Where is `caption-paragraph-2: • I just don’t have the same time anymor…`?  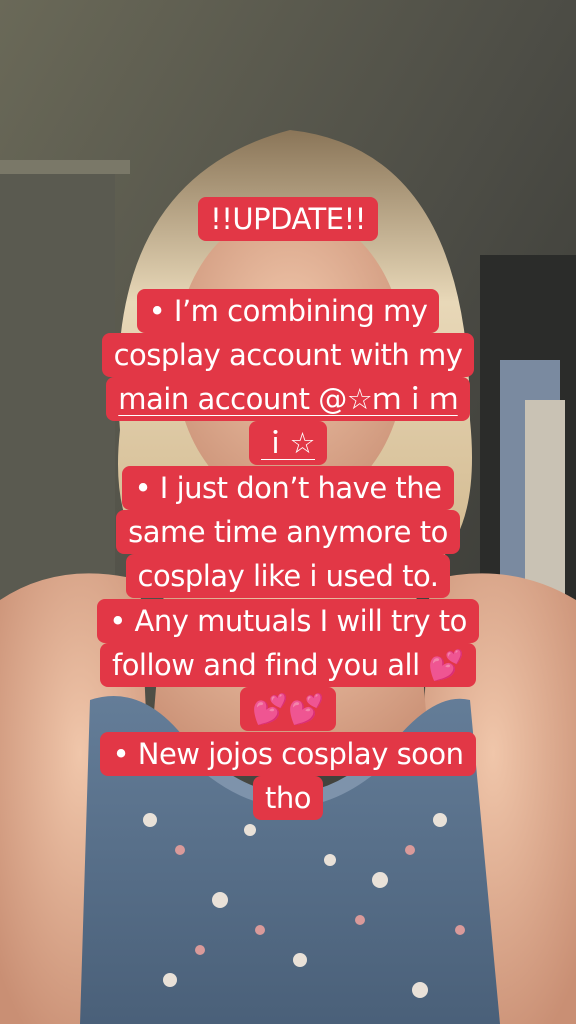 caption-paragraph-2: • I just don’t have the same time anymor… is located at coordinates (288, 532).